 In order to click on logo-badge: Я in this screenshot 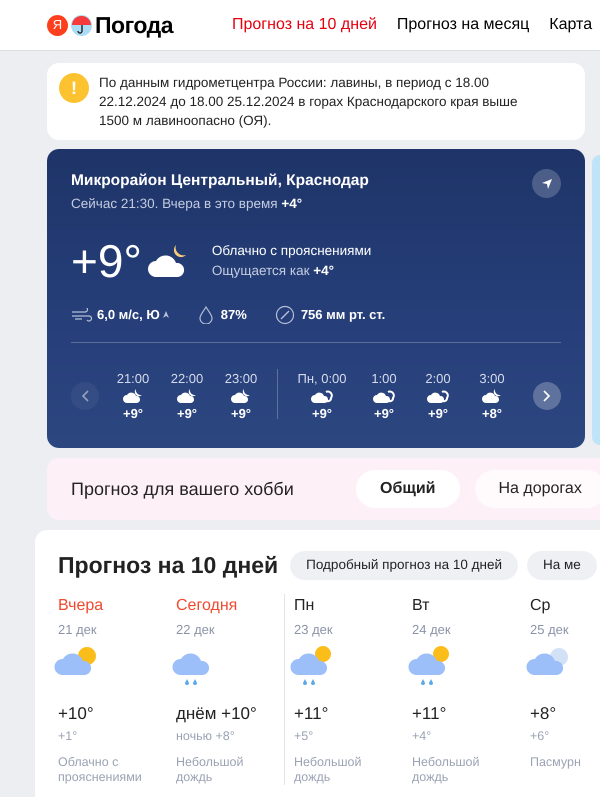, I will do `click(57, 25)`.